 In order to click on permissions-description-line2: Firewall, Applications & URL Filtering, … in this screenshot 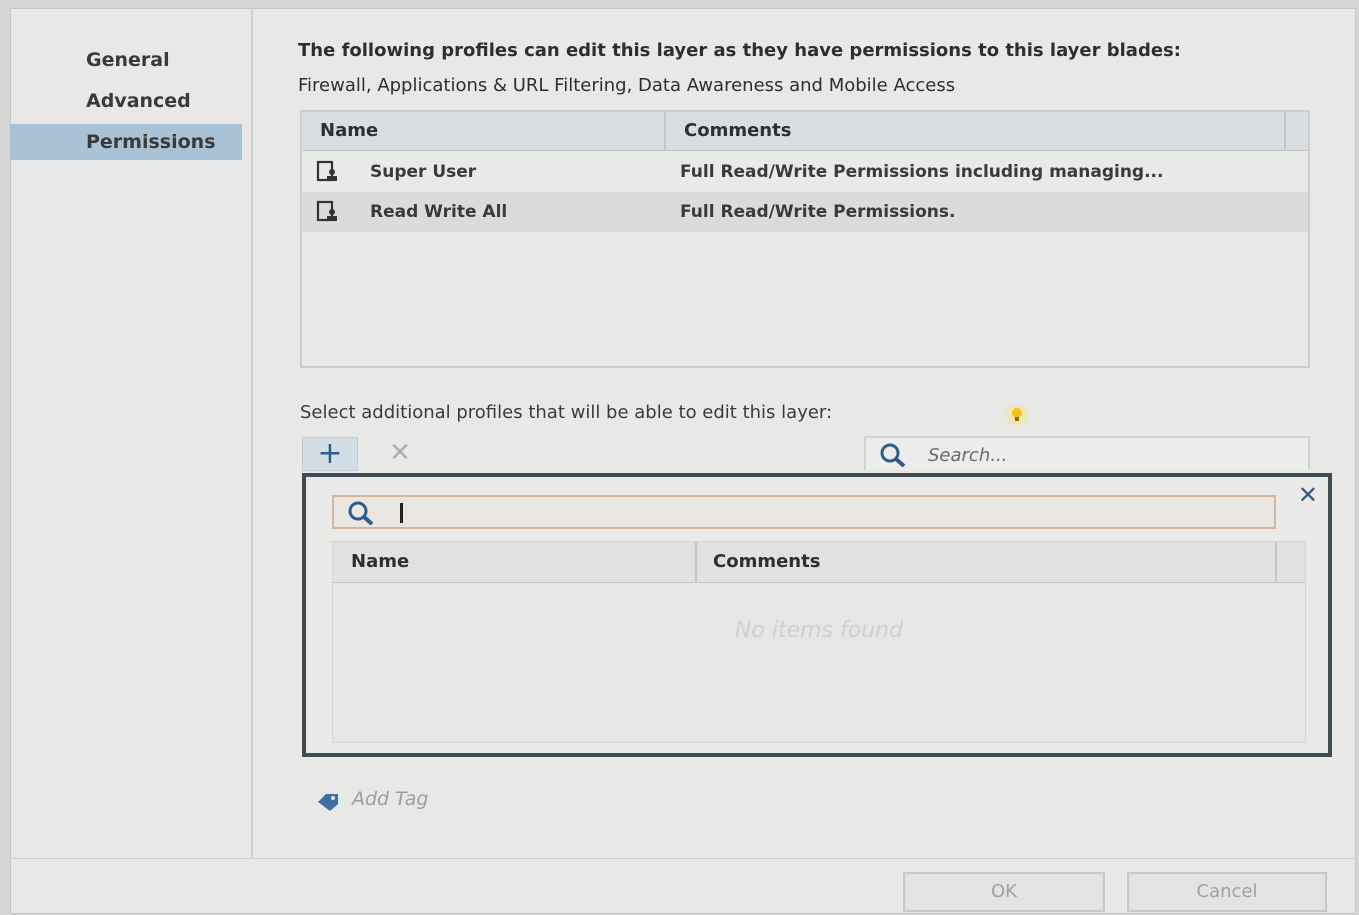, I will do `click(627, 85)`.